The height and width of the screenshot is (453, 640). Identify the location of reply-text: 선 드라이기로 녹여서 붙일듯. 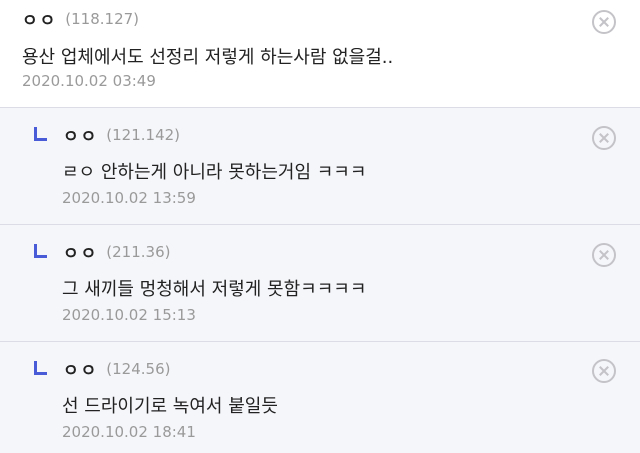
(170, 406).